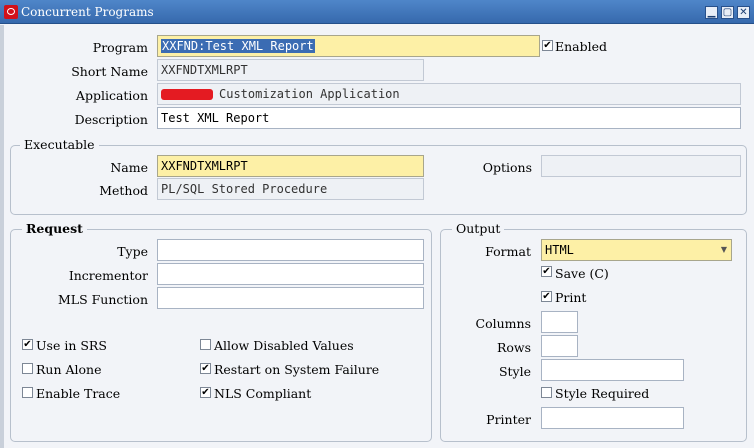 The height and width of the screenshot is (448, 754). What do you see at coordinates (187, 94) in the screenshot?
I see `redaction-mark` at bounding box center [187, 94].